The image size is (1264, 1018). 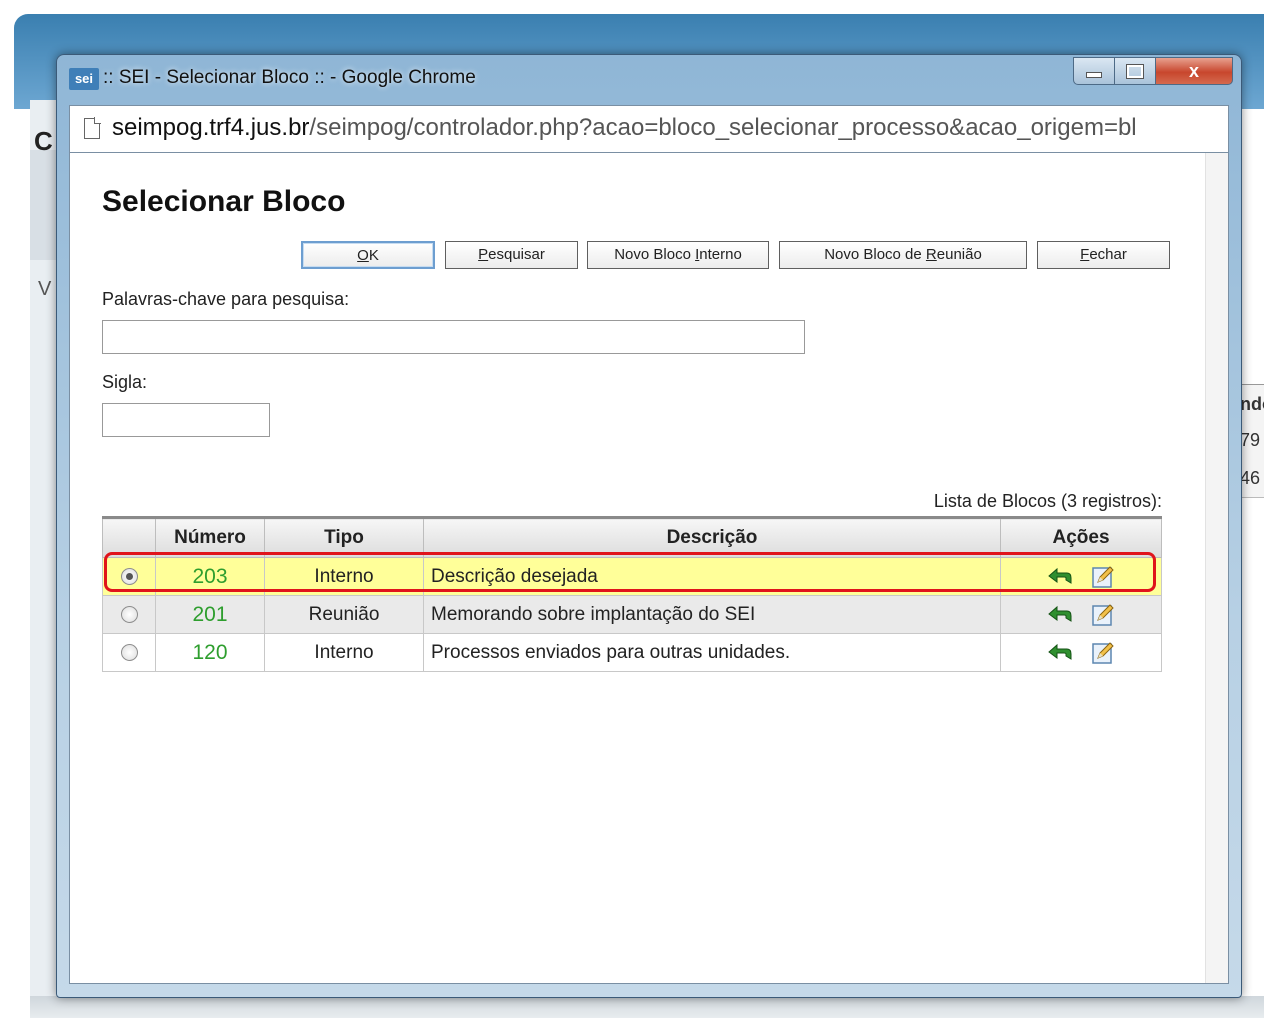 I want to click on row-tipo: Reunião, so click(x=344, y=614).